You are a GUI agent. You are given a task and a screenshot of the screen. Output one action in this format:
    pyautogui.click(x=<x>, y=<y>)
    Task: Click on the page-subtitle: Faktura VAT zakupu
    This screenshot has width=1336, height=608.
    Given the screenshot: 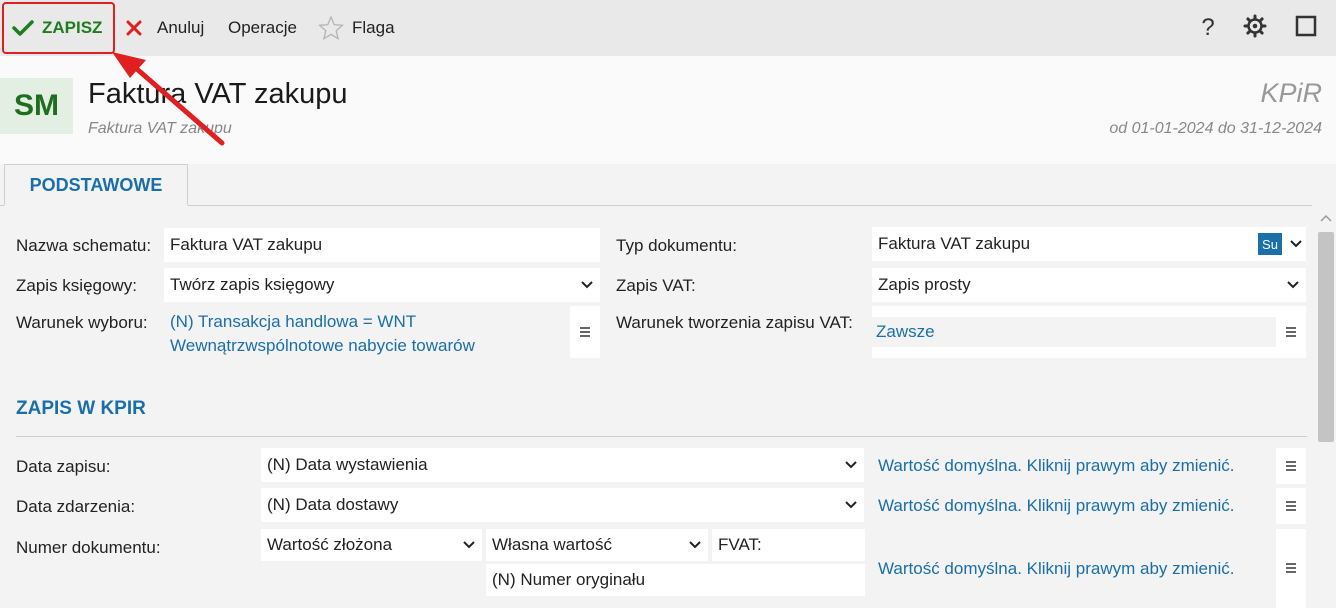 What is the action you would take?
    pyautogui.click(x=160, y=128)
    